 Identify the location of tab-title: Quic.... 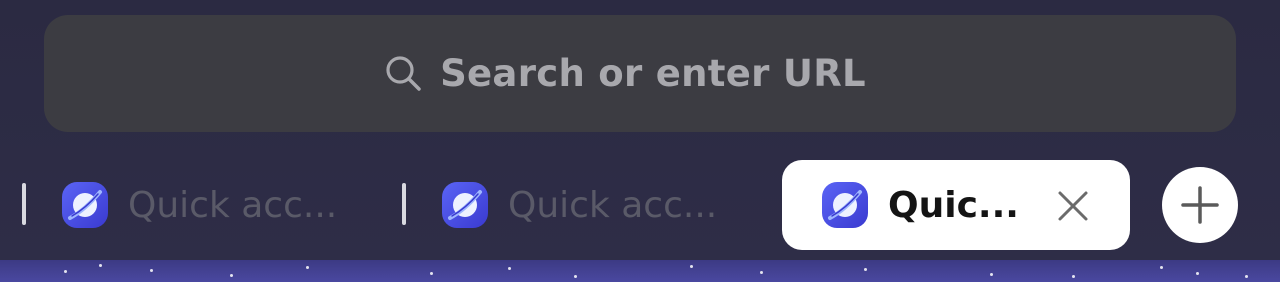
(953, 205).